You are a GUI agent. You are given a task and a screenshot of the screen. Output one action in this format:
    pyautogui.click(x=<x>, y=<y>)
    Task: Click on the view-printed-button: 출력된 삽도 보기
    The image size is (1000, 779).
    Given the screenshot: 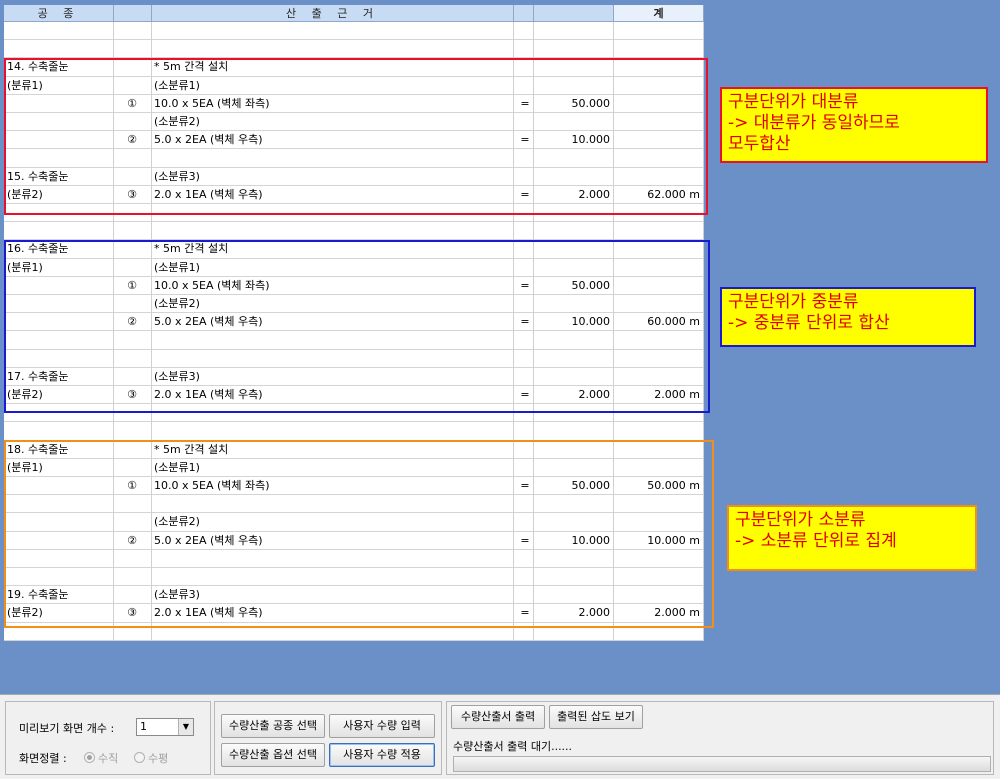 What is the action you would take?
    pyautogui.click(x=596, y=717)
    